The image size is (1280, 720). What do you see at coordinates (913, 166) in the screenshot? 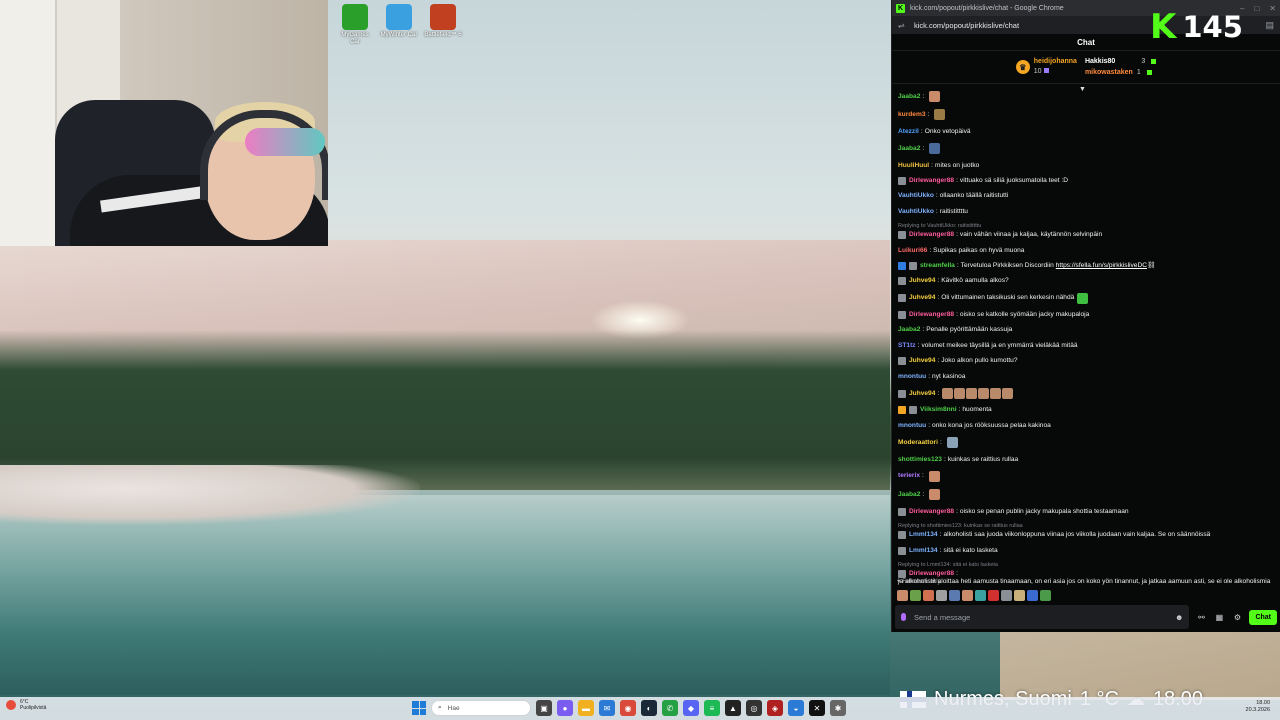
I see `chat-username: HuuliHuul` at bounding box center [913, 166].